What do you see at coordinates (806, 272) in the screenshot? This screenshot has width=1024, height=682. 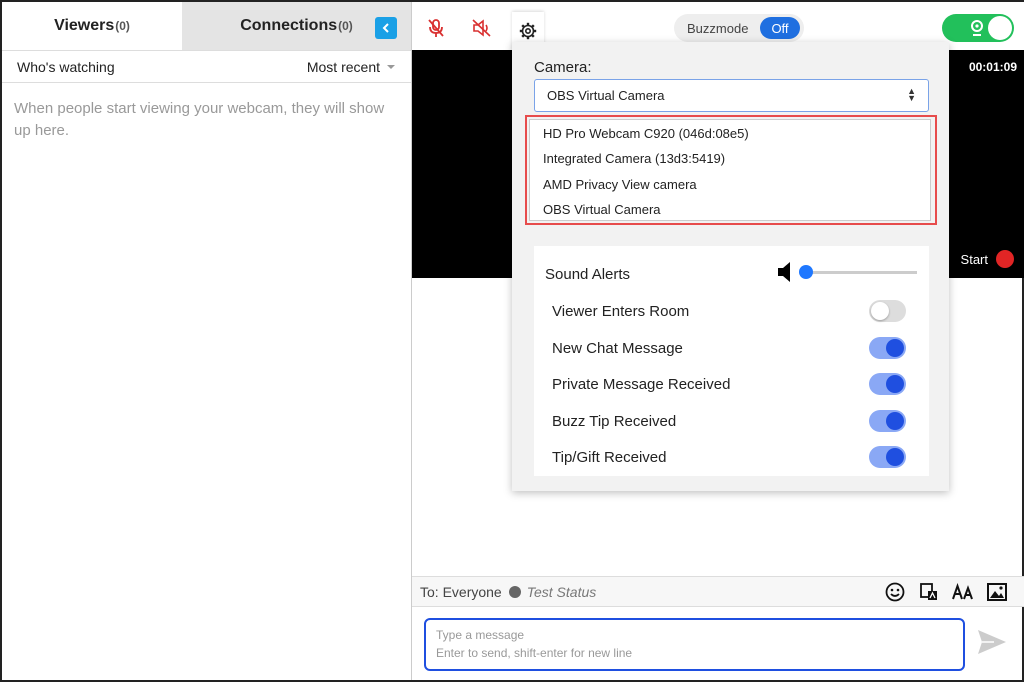 I see `volume-slider-thumb` at bounding box center [806, 272].